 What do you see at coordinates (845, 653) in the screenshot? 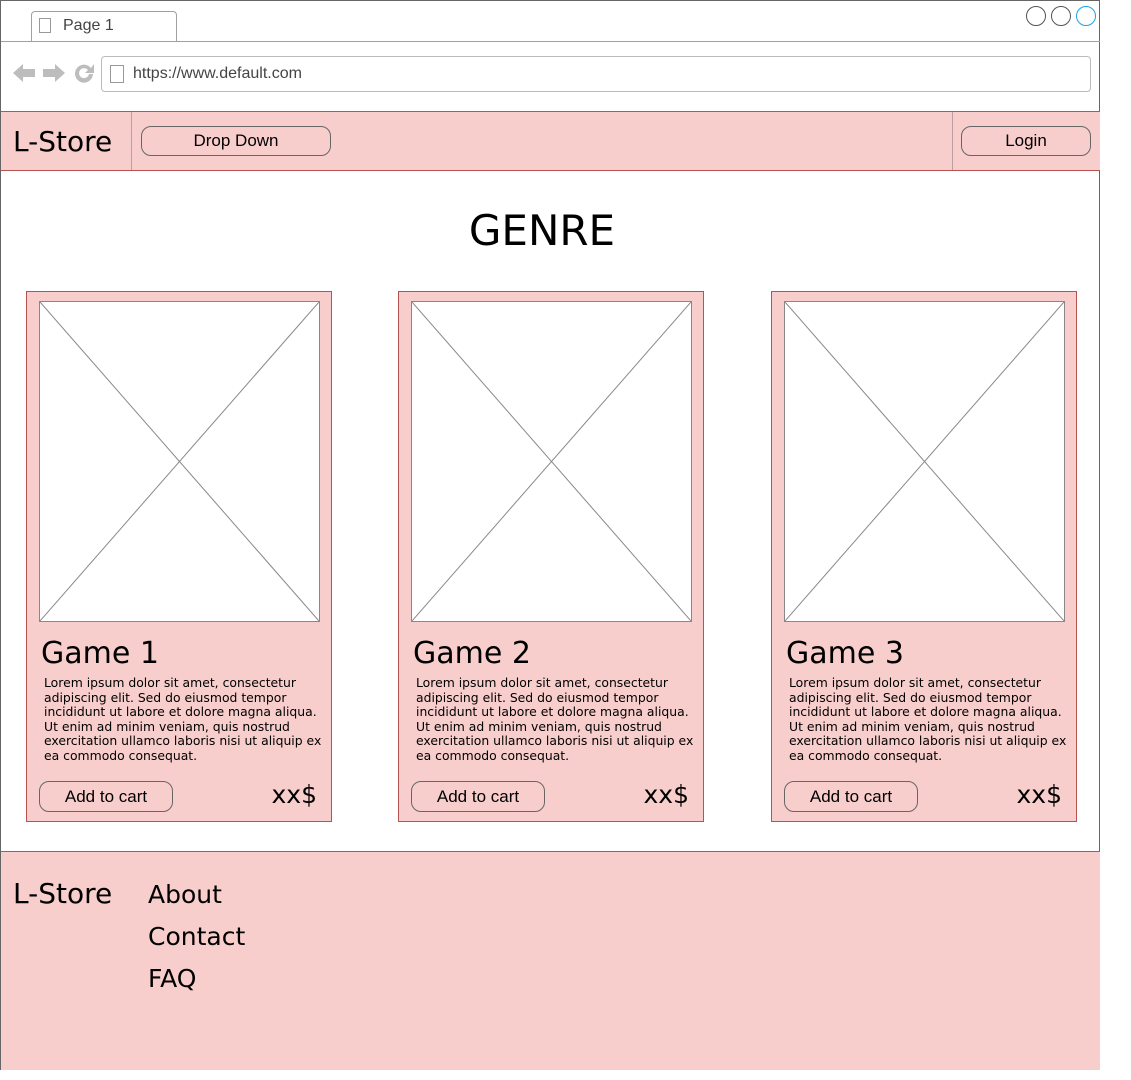
I see `card-title: Game 3` at bounding box center [845, 653].